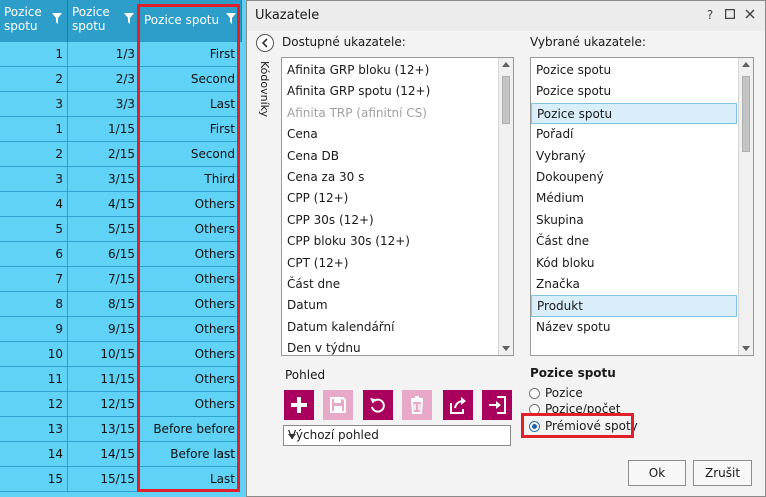  What do you see at coordinates (378, 405) in the screenshot?
I see `undo-view-button` at bounding box center [378, 405].